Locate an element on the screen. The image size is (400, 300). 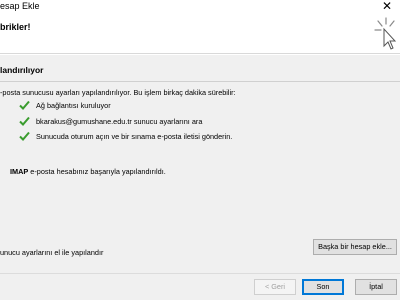
wizard-footer: < Geri Son İptal is located at coordinates (200, 286).